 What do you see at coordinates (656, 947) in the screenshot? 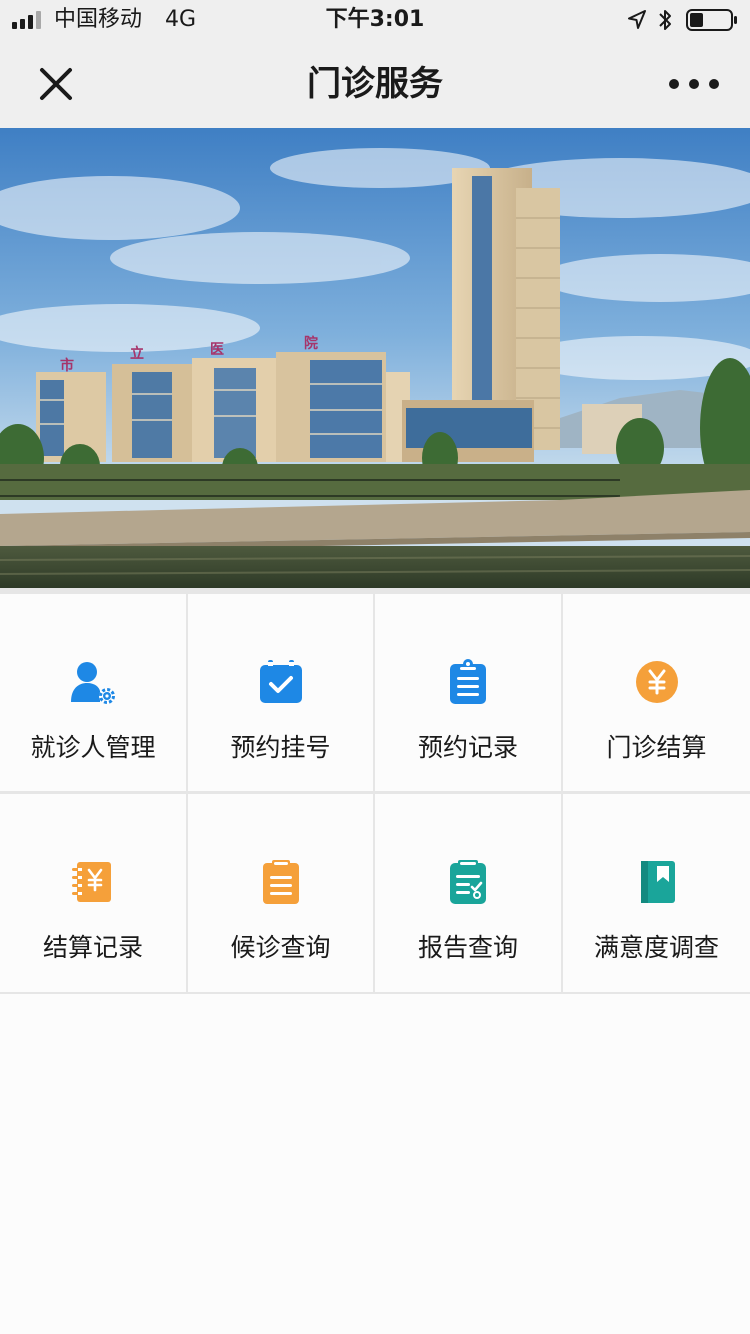
I see `service-label: 满意度调查` at bounding box center [656, 947].